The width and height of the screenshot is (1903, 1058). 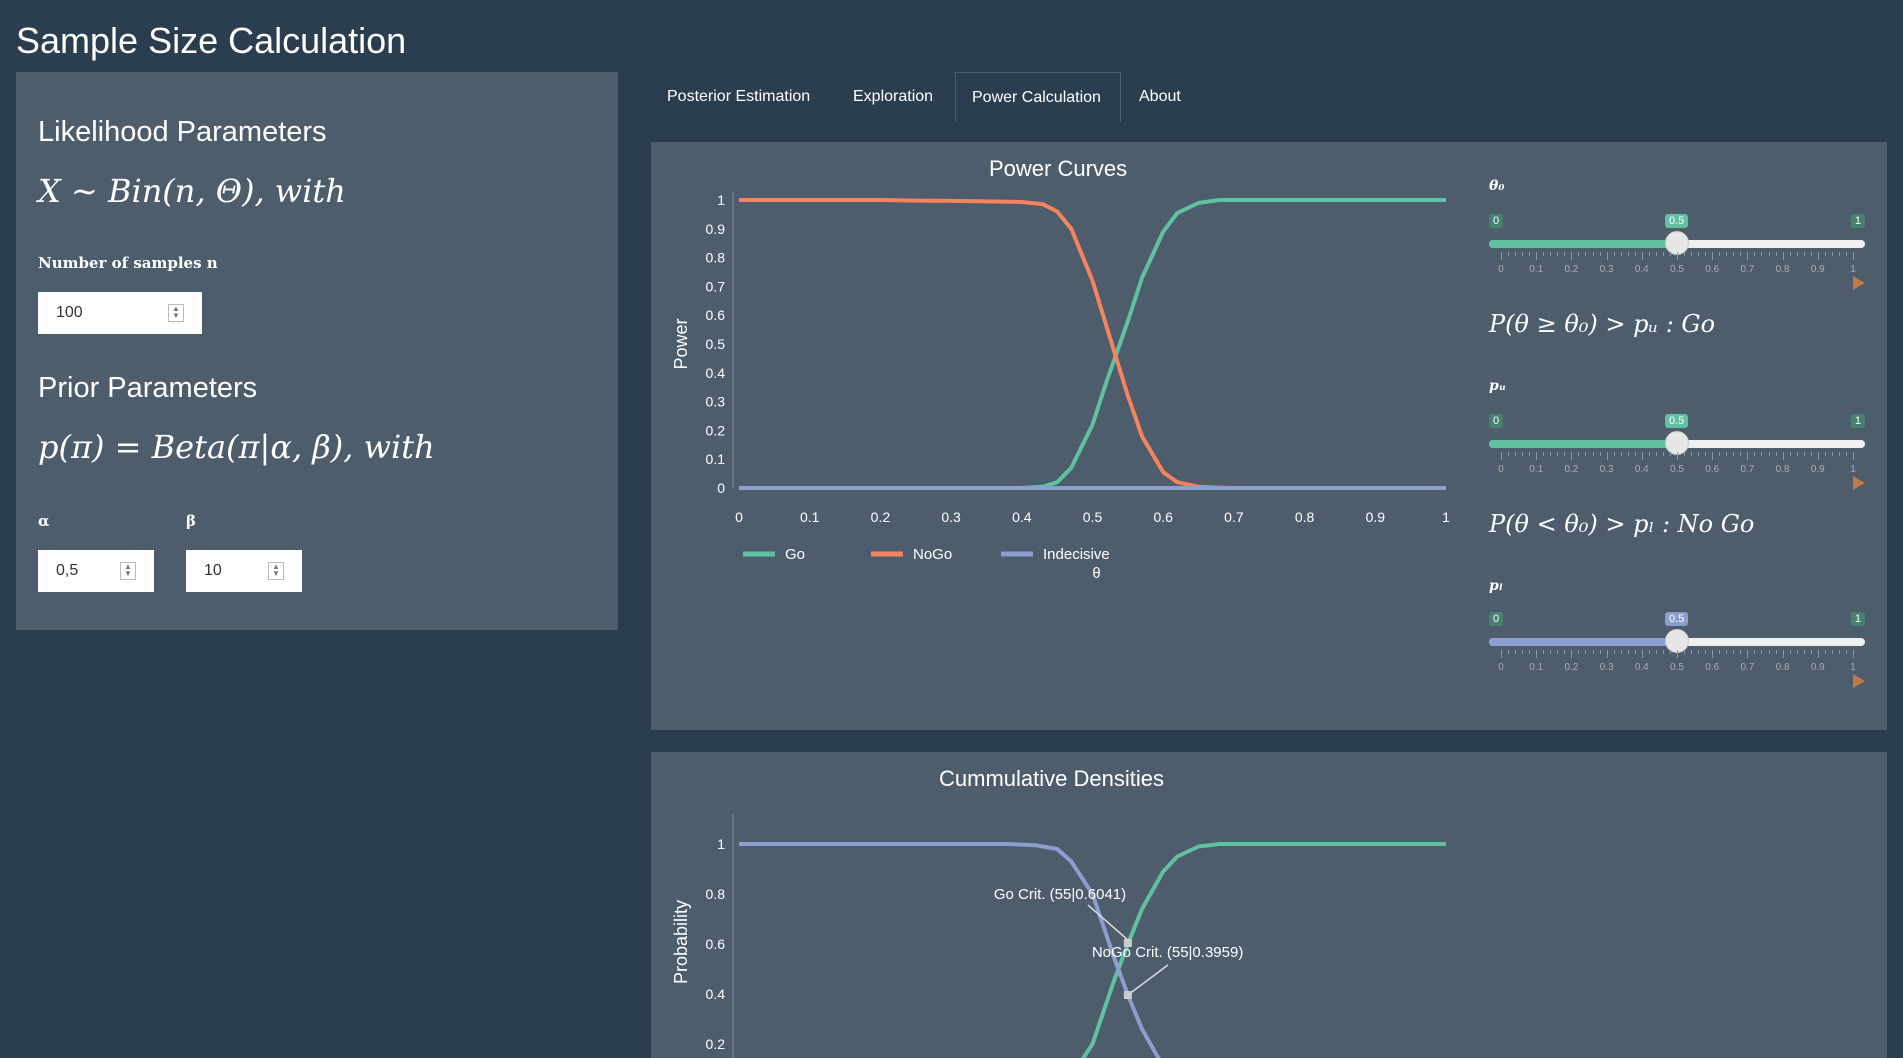 I want to click on alpha-input: 0,5 ▲ ▼, so click(x=96, y=571).